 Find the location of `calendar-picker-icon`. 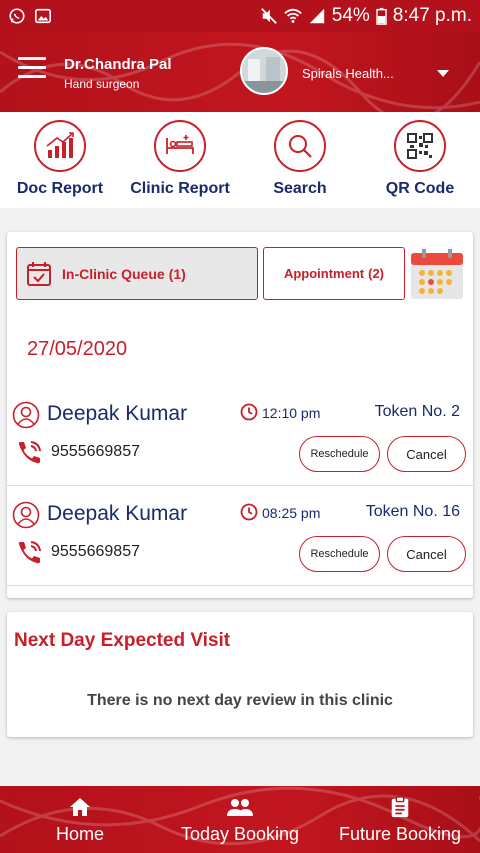

calendar-picker-icon is located at coordinates (437, 274).